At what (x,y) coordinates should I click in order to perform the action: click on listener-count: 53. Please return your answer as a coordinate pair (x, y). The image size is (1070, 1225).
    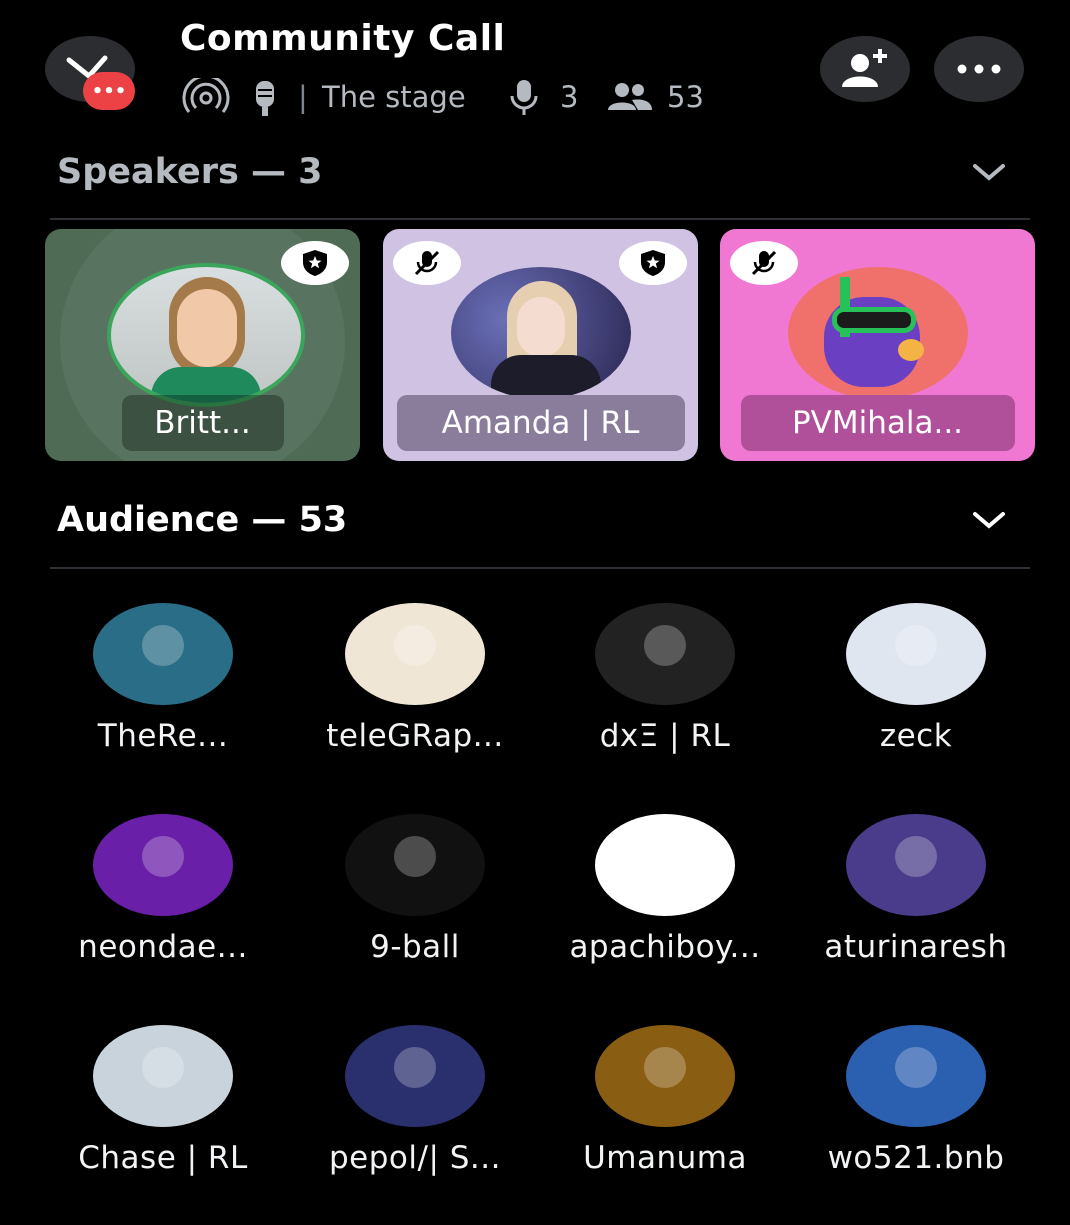
    Looking at the image, I should click on (685, 97).